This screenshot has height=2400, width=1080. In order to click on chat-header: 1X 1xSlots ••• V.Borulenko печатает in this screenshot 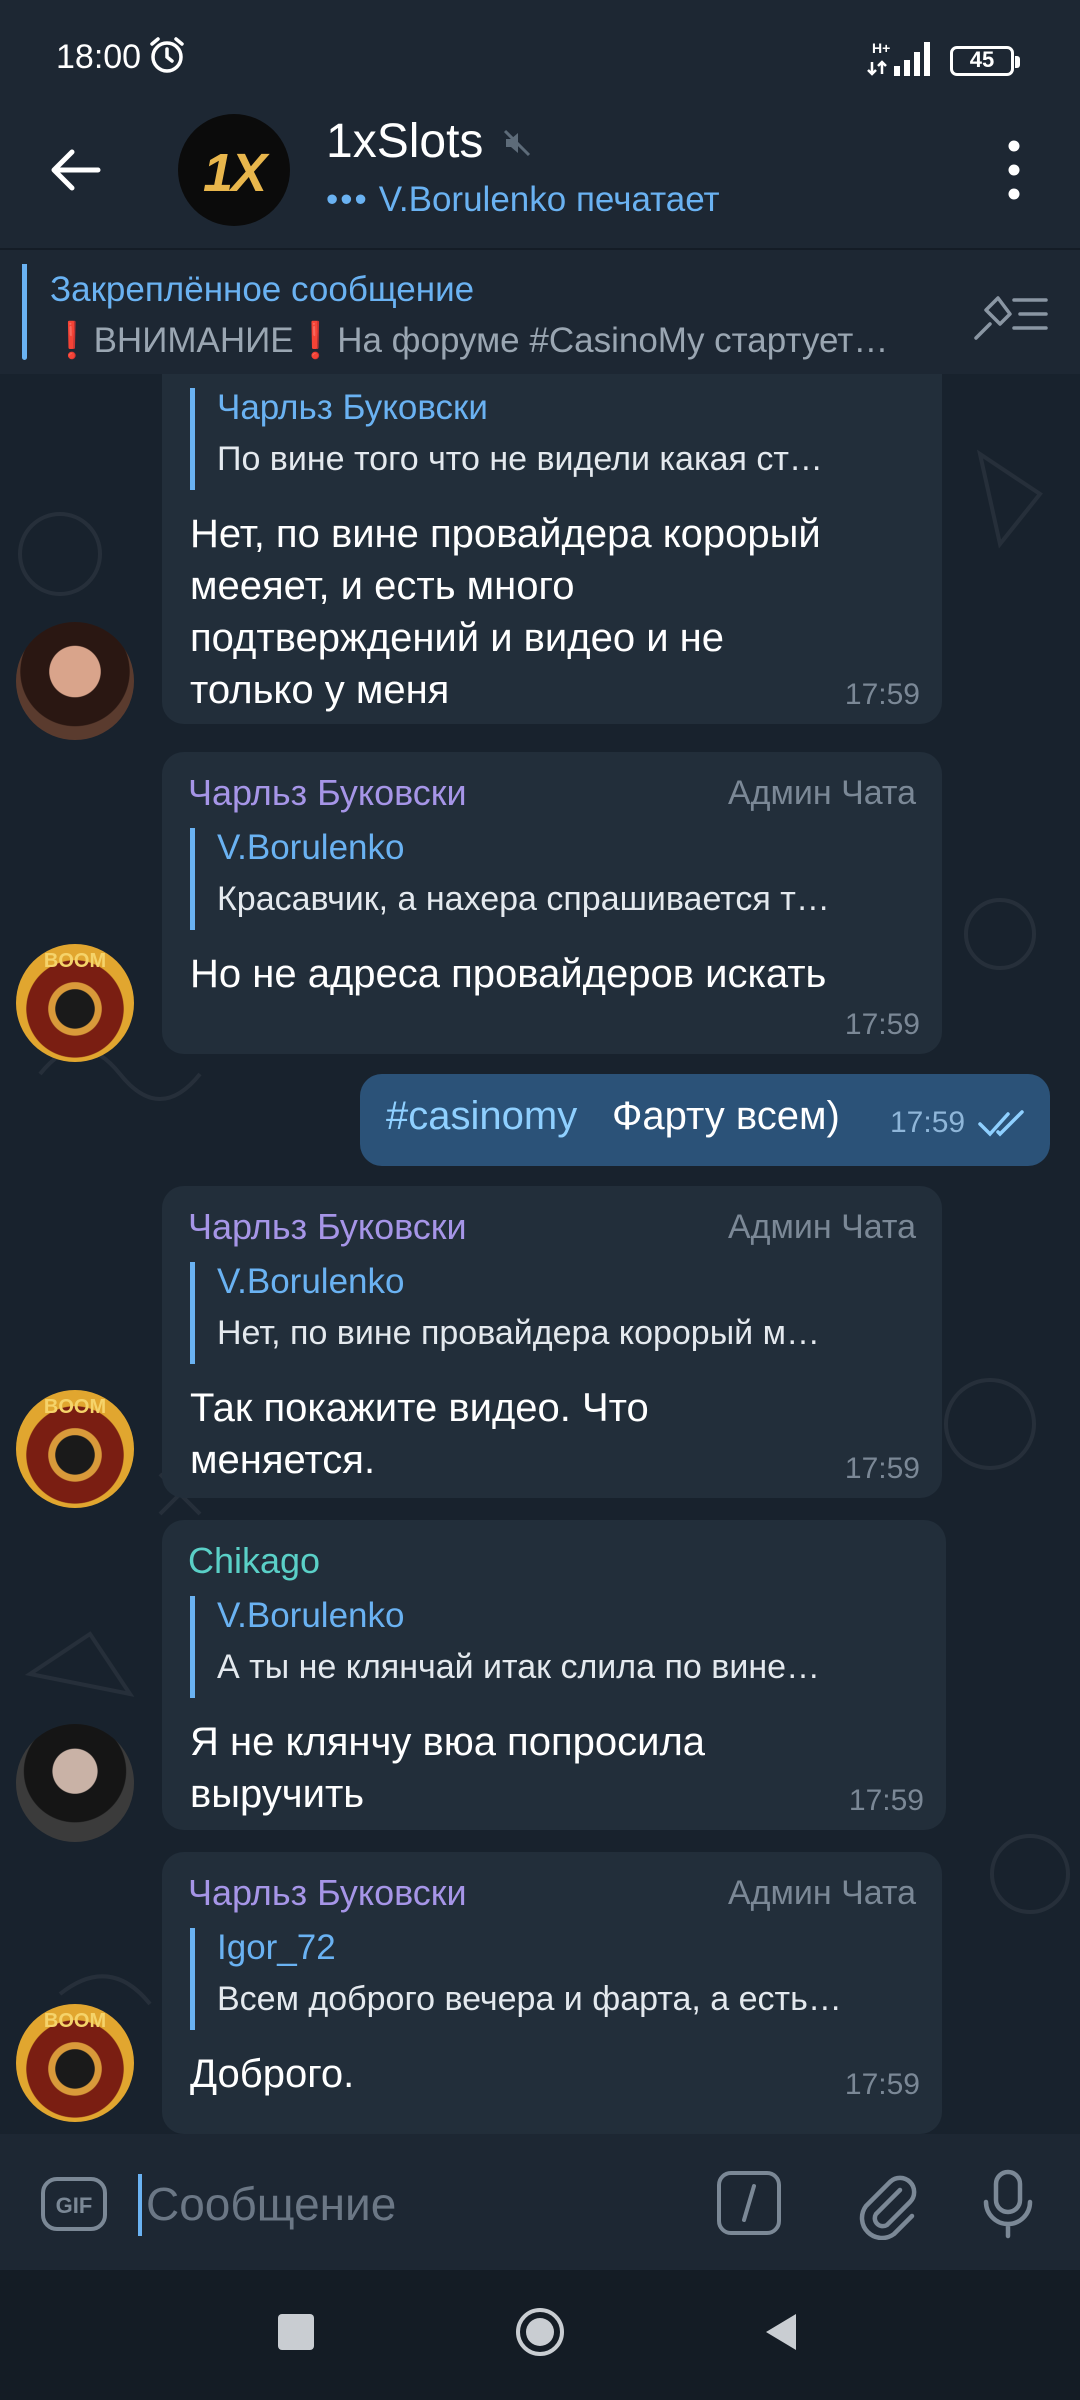, I will do `click(540, 170)`.